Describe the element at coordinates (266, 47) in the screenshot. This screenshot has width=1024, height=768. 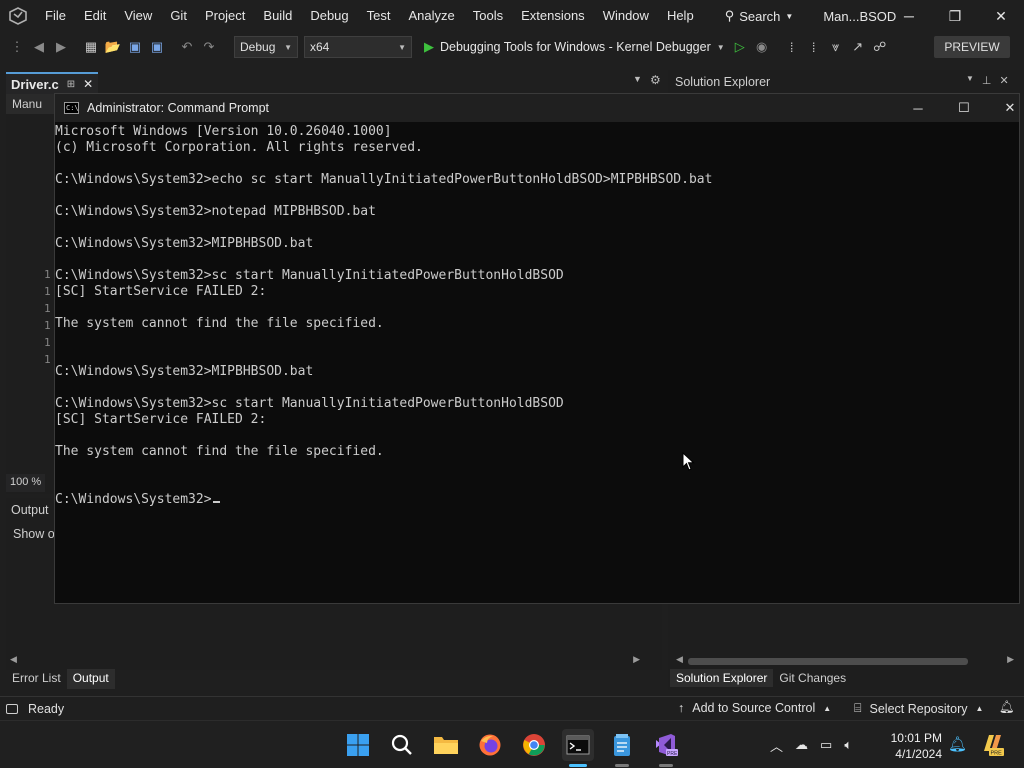
I see `configuration-dropdown: Debug ▼` at that location.